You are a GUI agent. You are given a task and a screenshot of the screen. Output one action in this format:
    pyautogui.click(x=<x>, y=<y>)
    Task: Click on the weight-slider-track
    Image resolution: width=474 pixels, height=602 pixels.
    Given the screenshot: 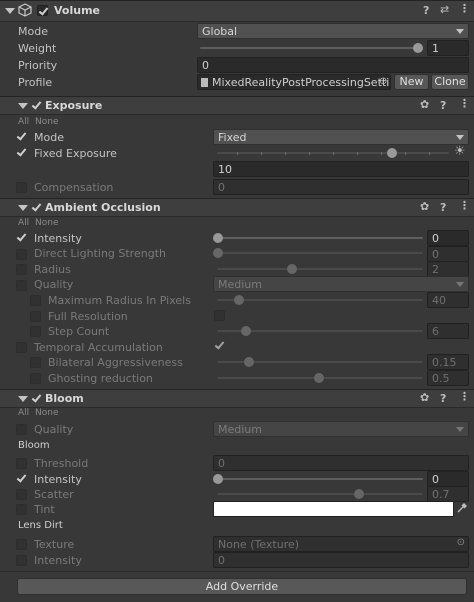 What is the action you would take?
    pyautogui.click(x=311, y=48)
    